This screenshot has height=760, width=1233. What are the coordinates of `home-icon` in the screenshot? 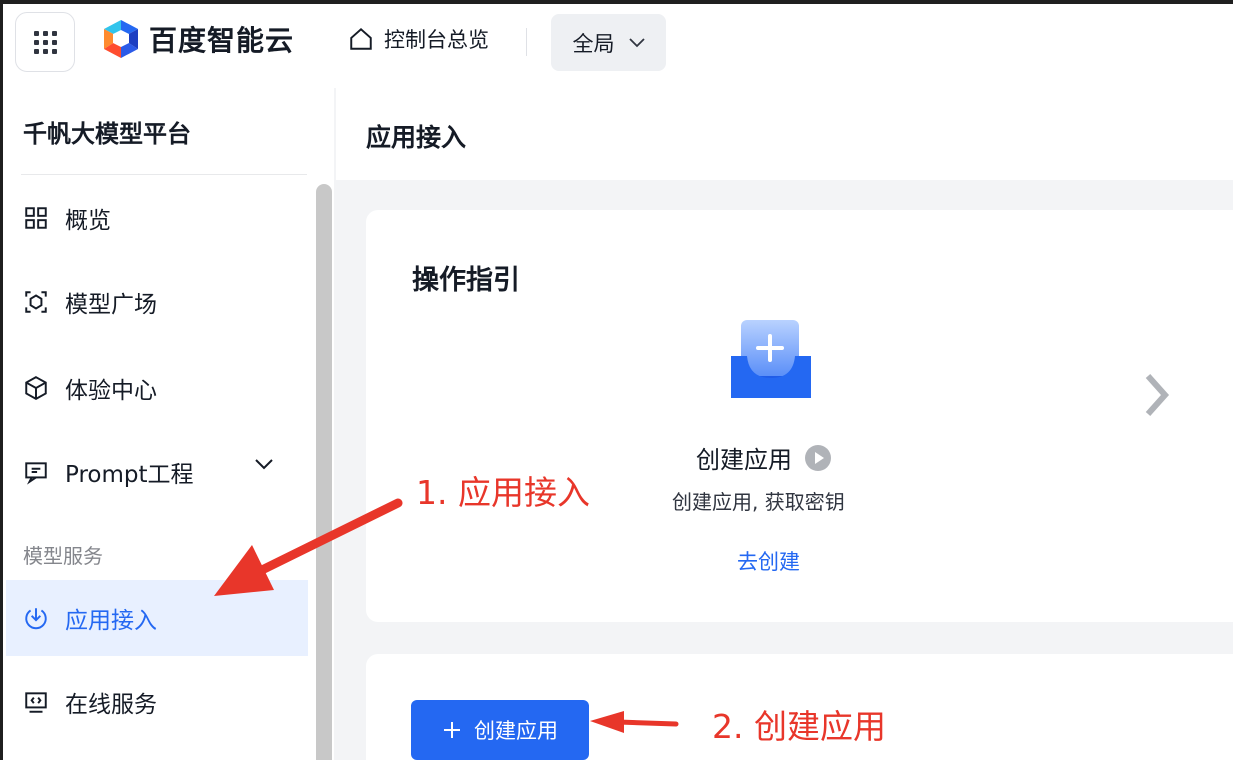 It's located at (361, 38).